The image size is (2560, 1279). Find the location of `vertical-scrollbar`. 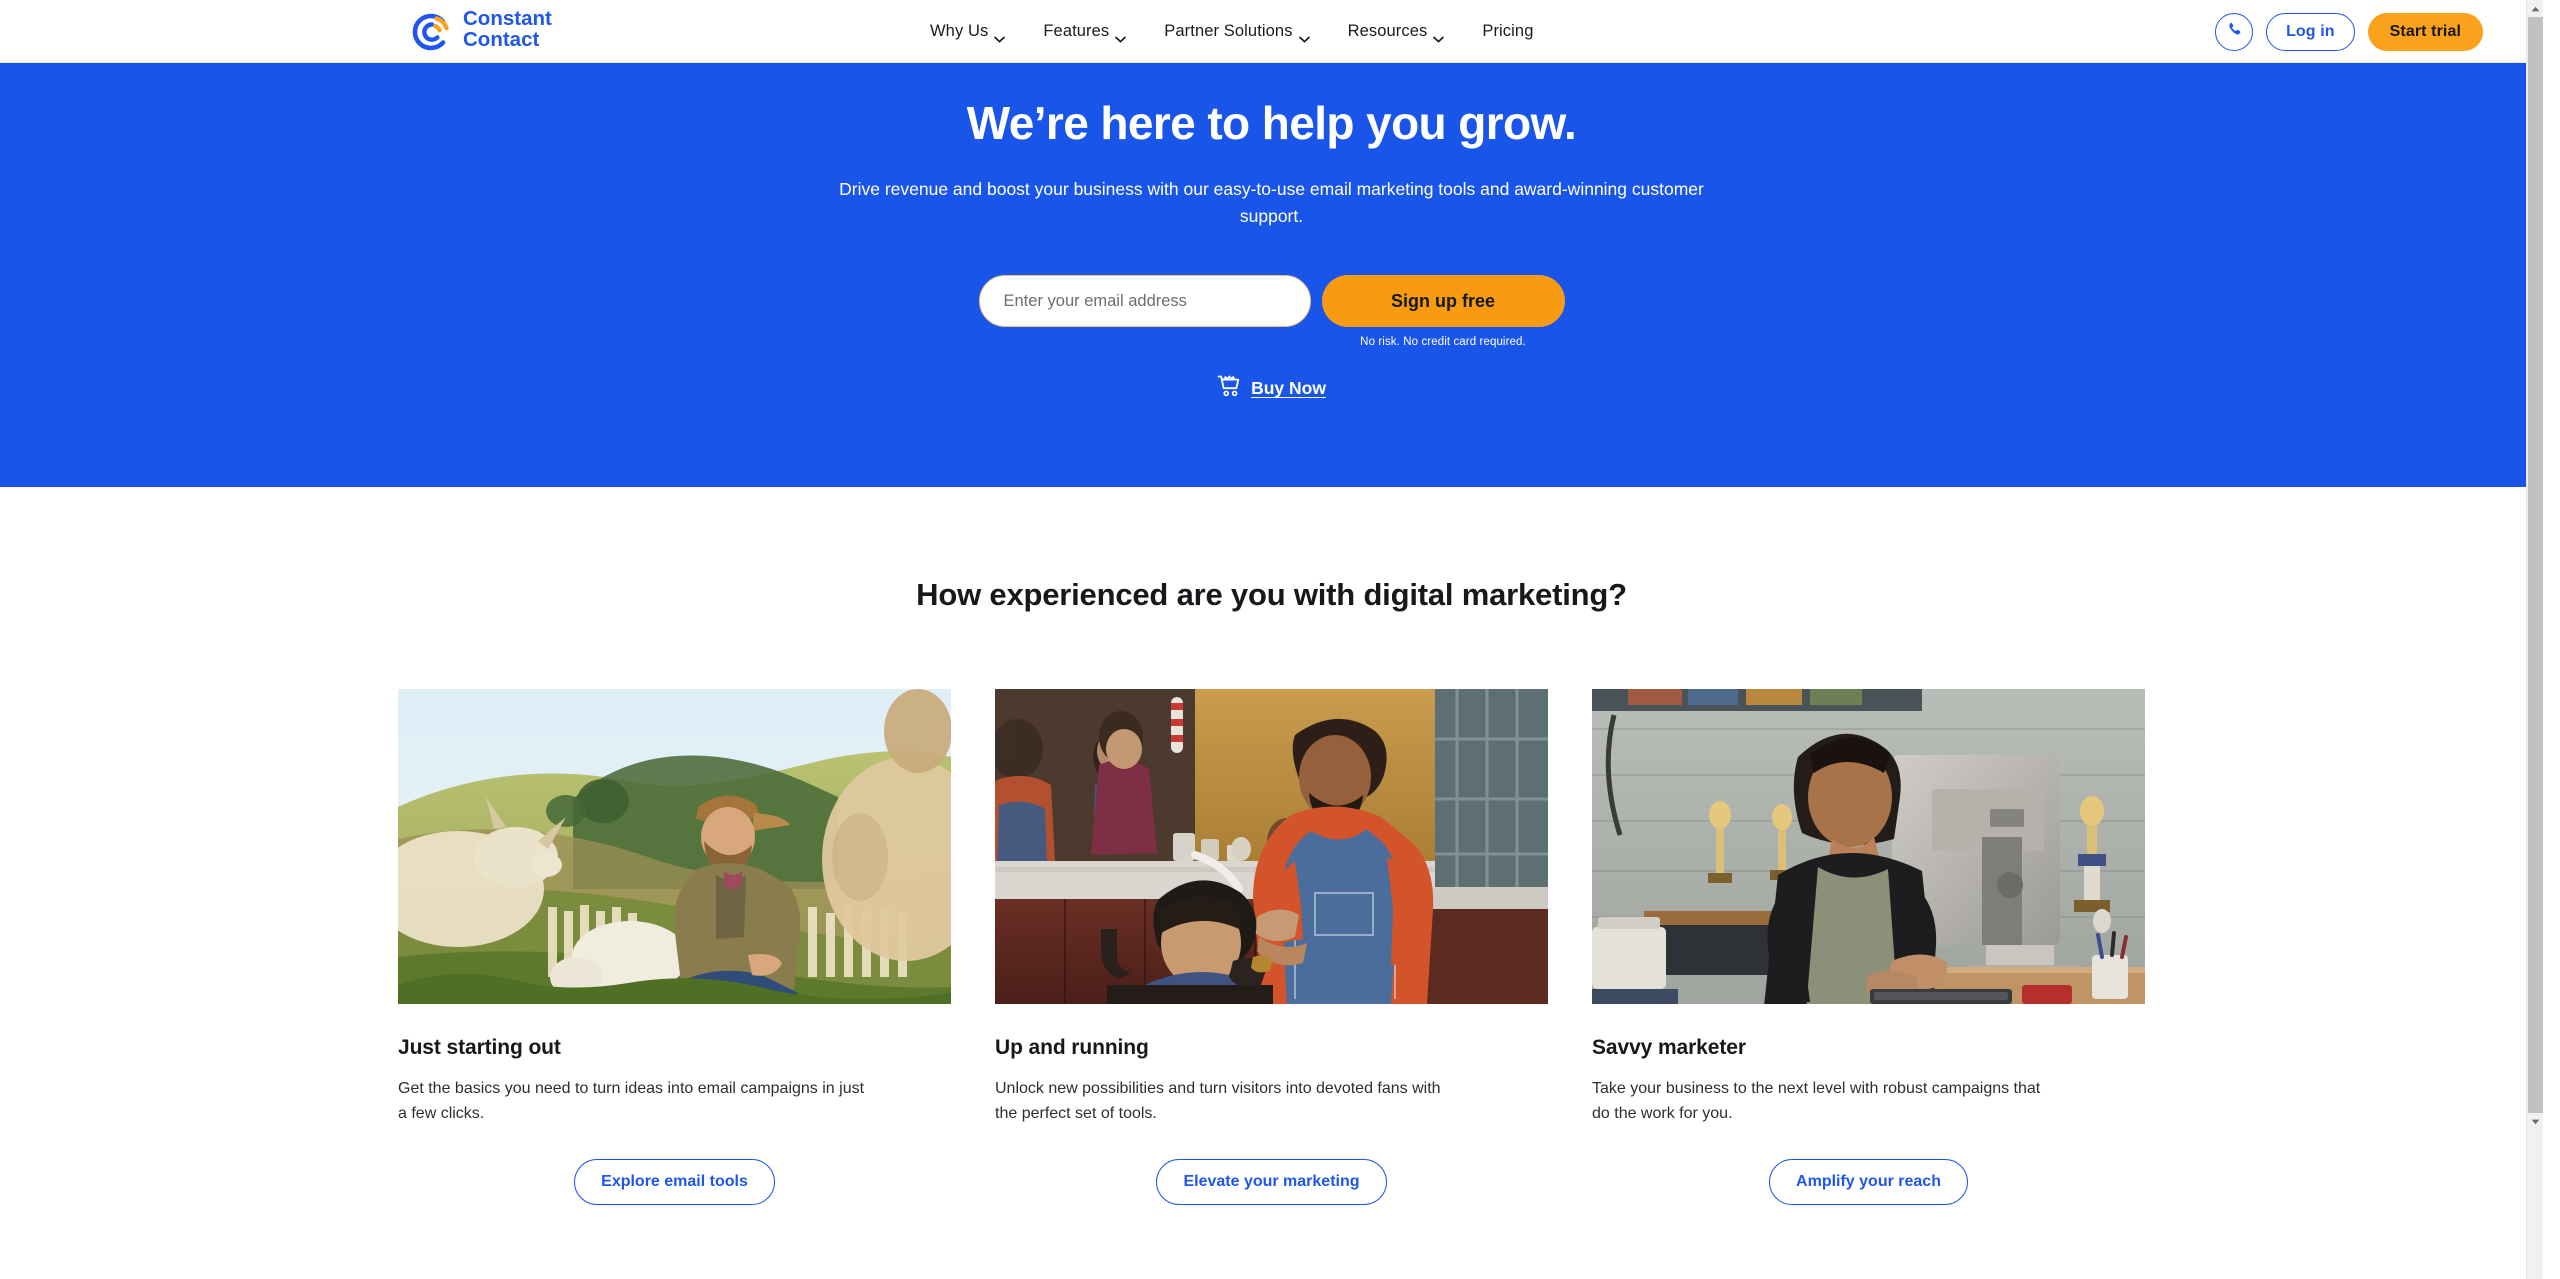

vertical-scrollbar is located at coordinates (2534, 639).